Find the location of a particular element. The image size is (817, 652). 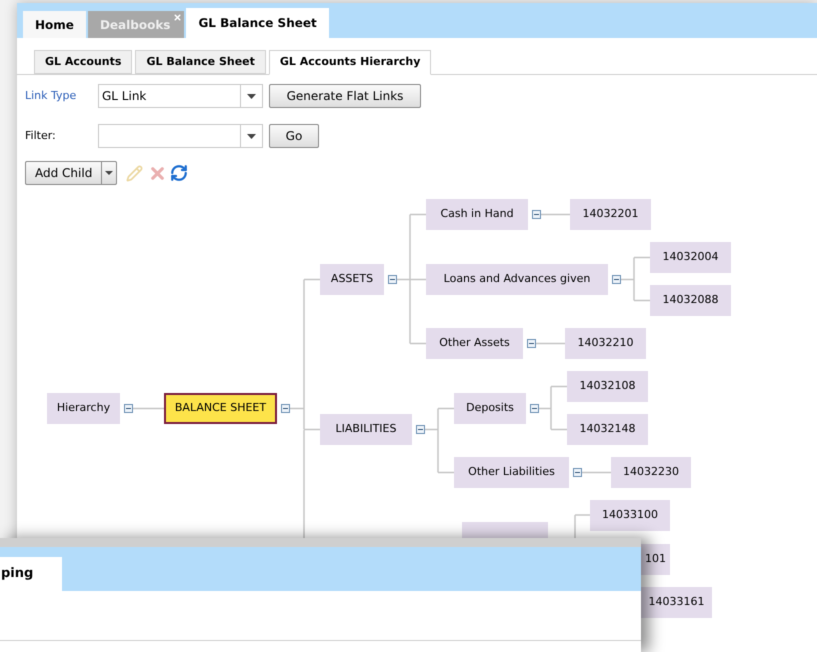

go-button: Go is located at coordinates (294, 136).